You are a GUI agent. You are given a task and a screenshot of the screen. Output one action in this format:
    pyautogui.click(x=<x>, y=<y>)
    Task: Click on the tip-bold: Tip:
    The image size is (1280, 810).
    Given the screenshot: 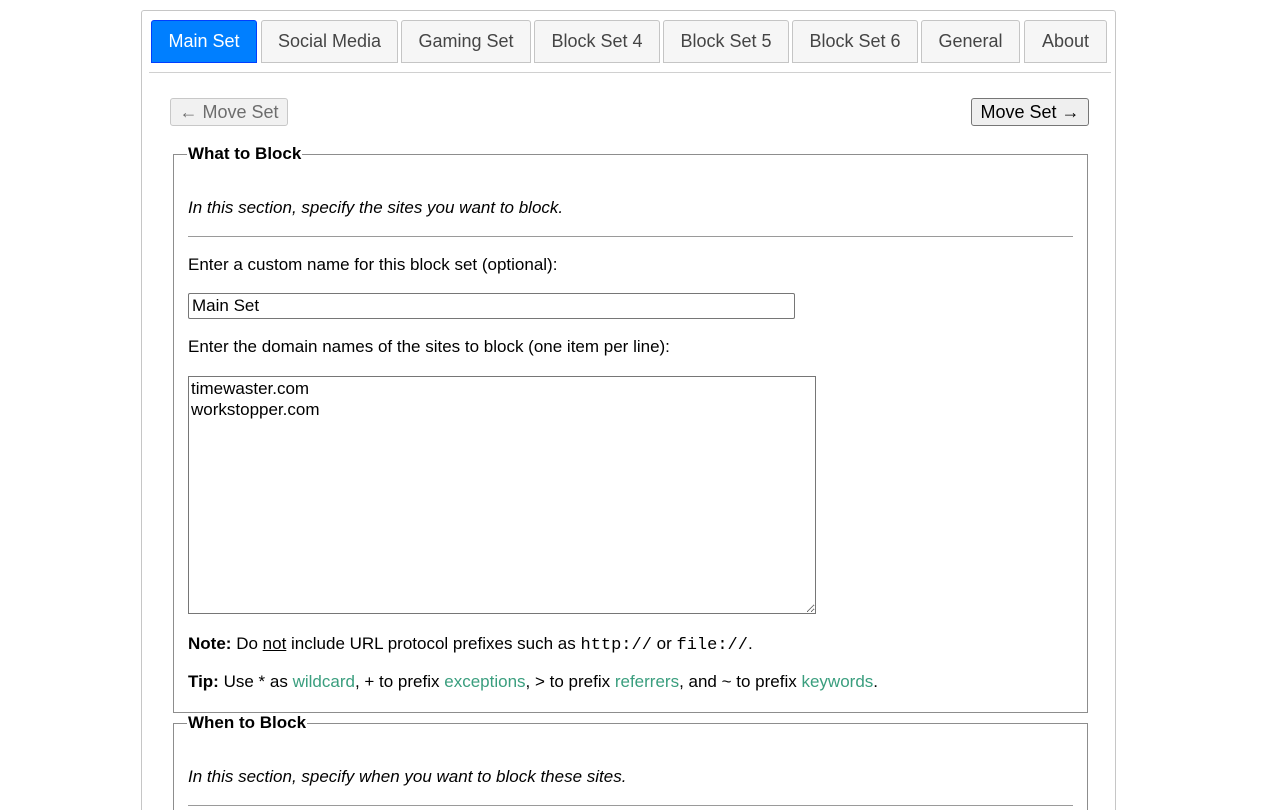 What is the action you would take?
    pyautogui.click(x=203, y=681)
    